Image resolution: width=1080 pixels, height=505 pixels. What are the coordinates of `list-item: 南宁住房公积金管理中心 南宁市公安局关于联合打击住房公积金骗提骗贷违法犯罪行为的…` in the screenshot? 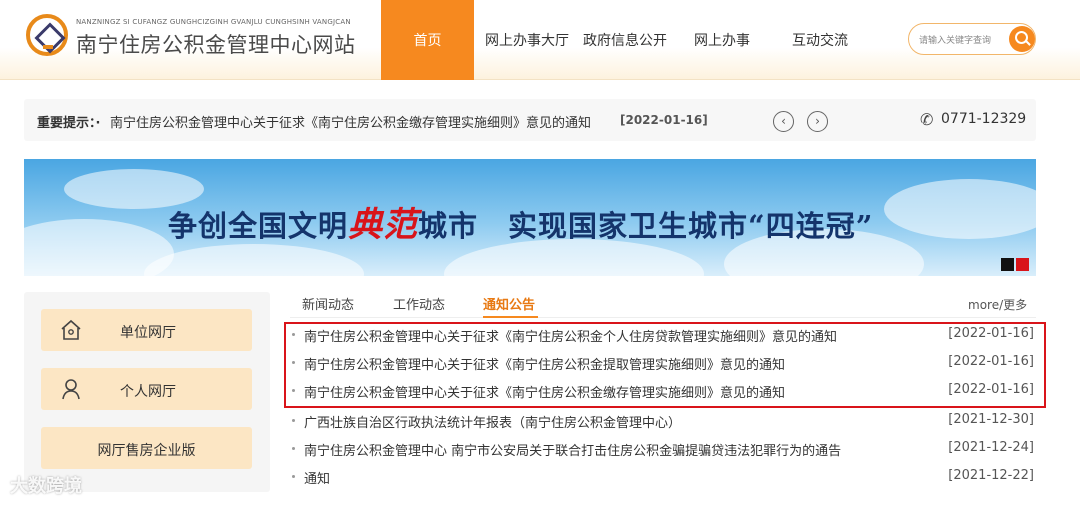 It's located at (663, 449).